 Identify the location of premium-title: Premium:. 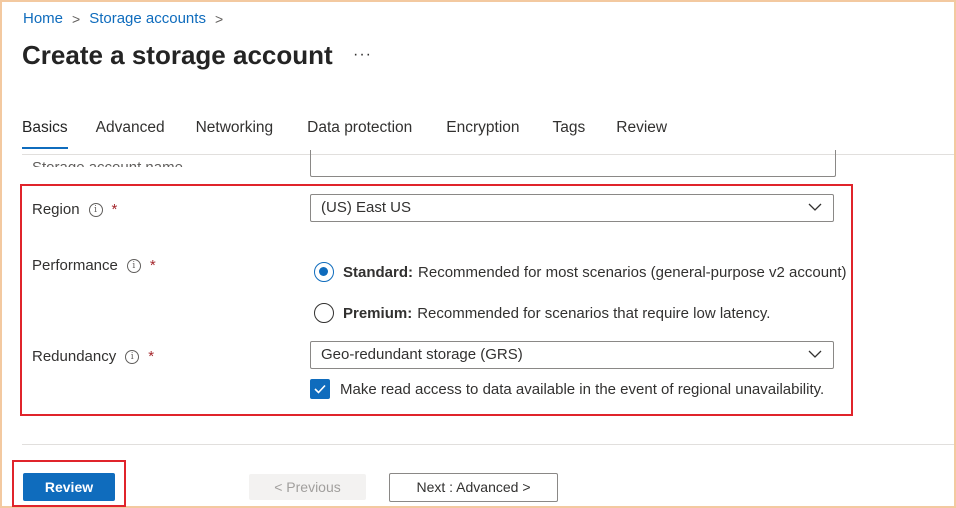
(378, 313).